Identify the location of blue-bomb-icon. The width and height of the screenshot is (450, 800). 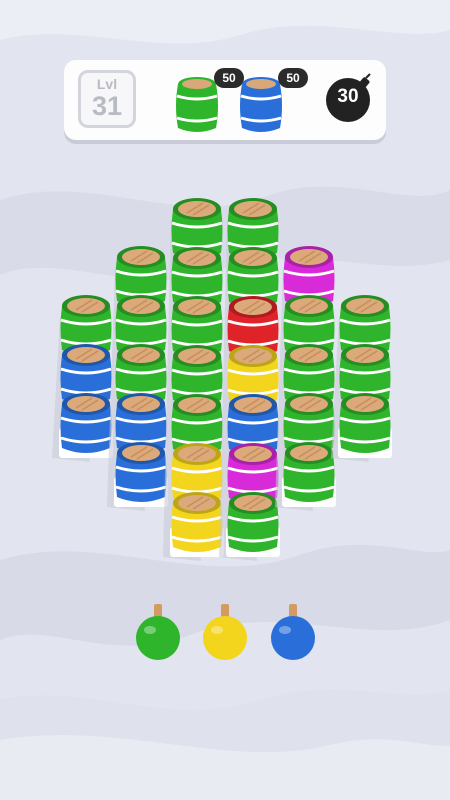
(293, 632).